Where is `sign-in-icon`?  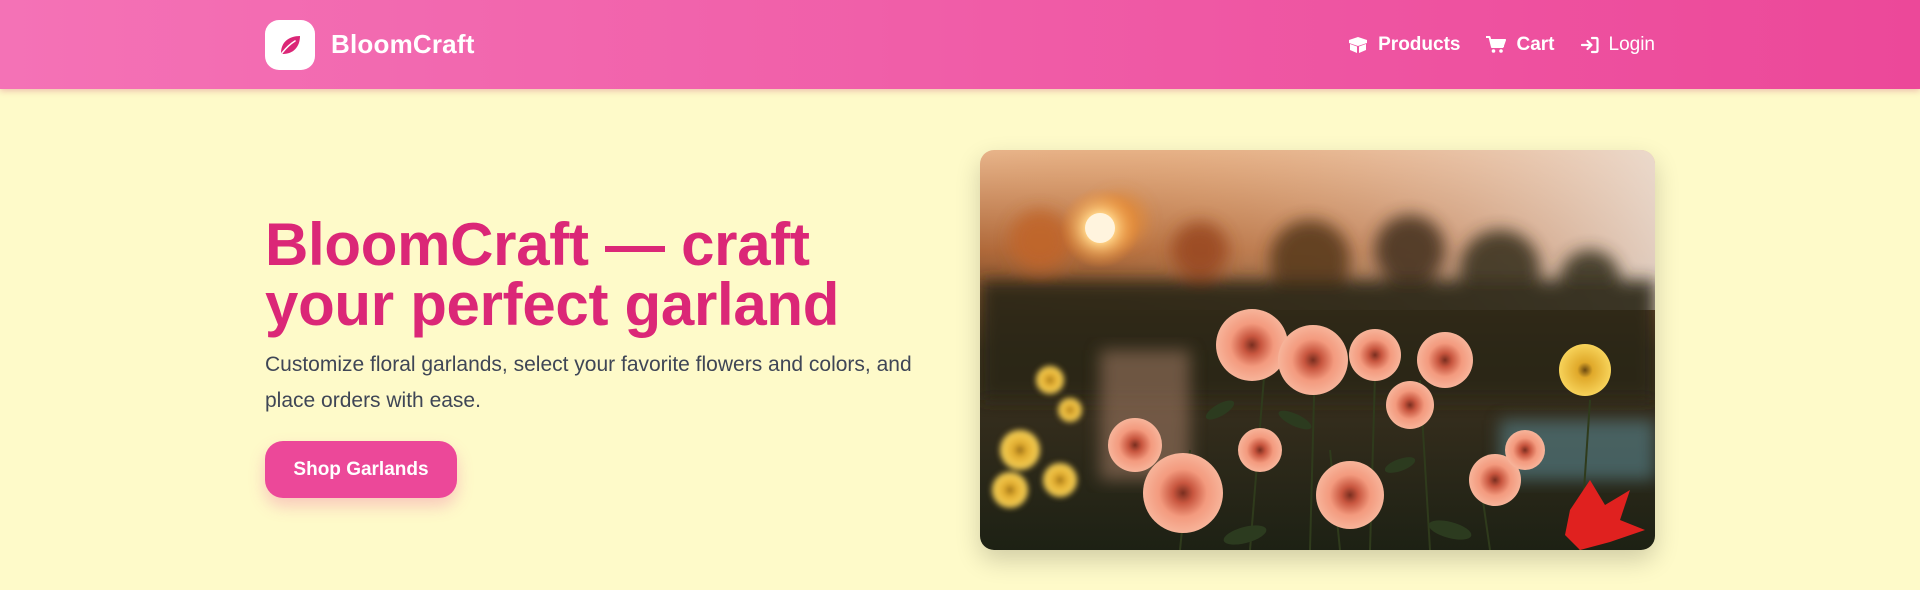 sign-in-icon is located at coordinates (1589, 44).